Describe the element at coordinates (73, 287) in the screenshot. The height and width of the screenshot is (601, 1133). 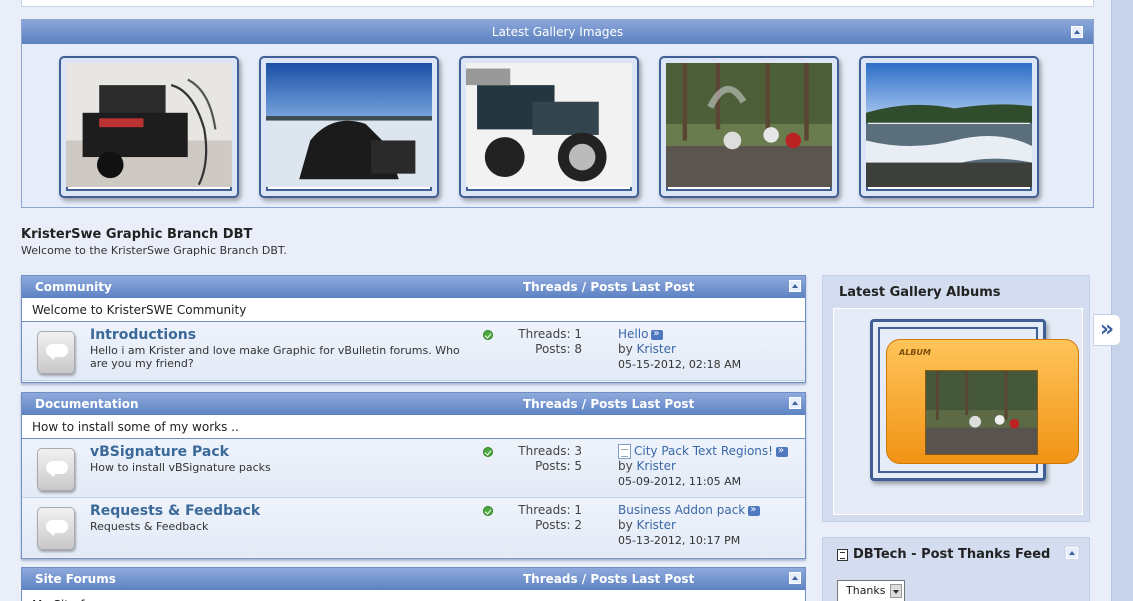
I see `category-title: Community` at that location.